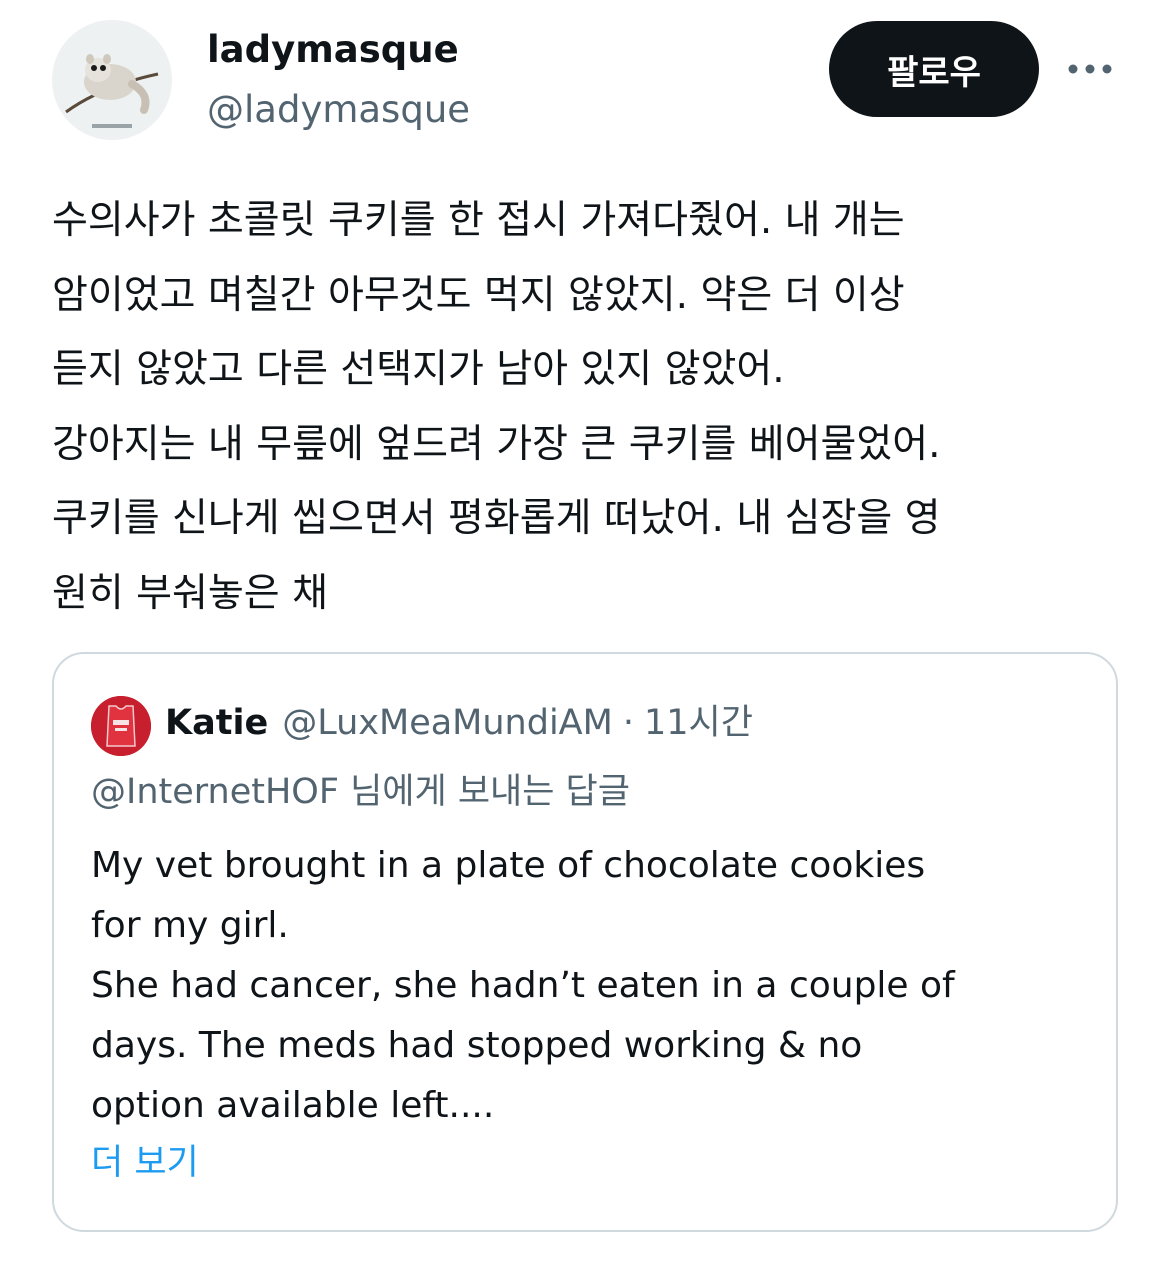 The image size is (1170, 1262). I want to click on author-handle: @ladymasque, so click(338, 110).